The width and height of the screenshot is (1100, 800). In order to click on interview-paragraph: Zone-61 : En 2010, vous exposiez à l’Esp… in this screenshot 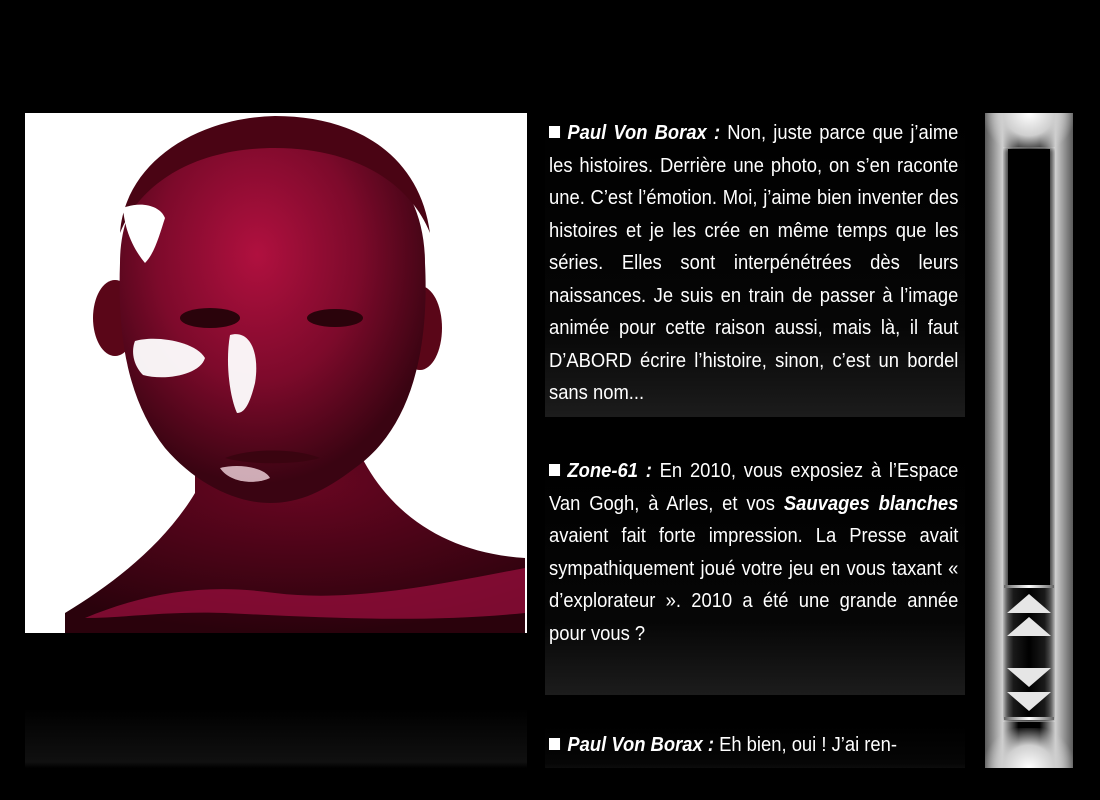, I will do `click(753, 552)`.